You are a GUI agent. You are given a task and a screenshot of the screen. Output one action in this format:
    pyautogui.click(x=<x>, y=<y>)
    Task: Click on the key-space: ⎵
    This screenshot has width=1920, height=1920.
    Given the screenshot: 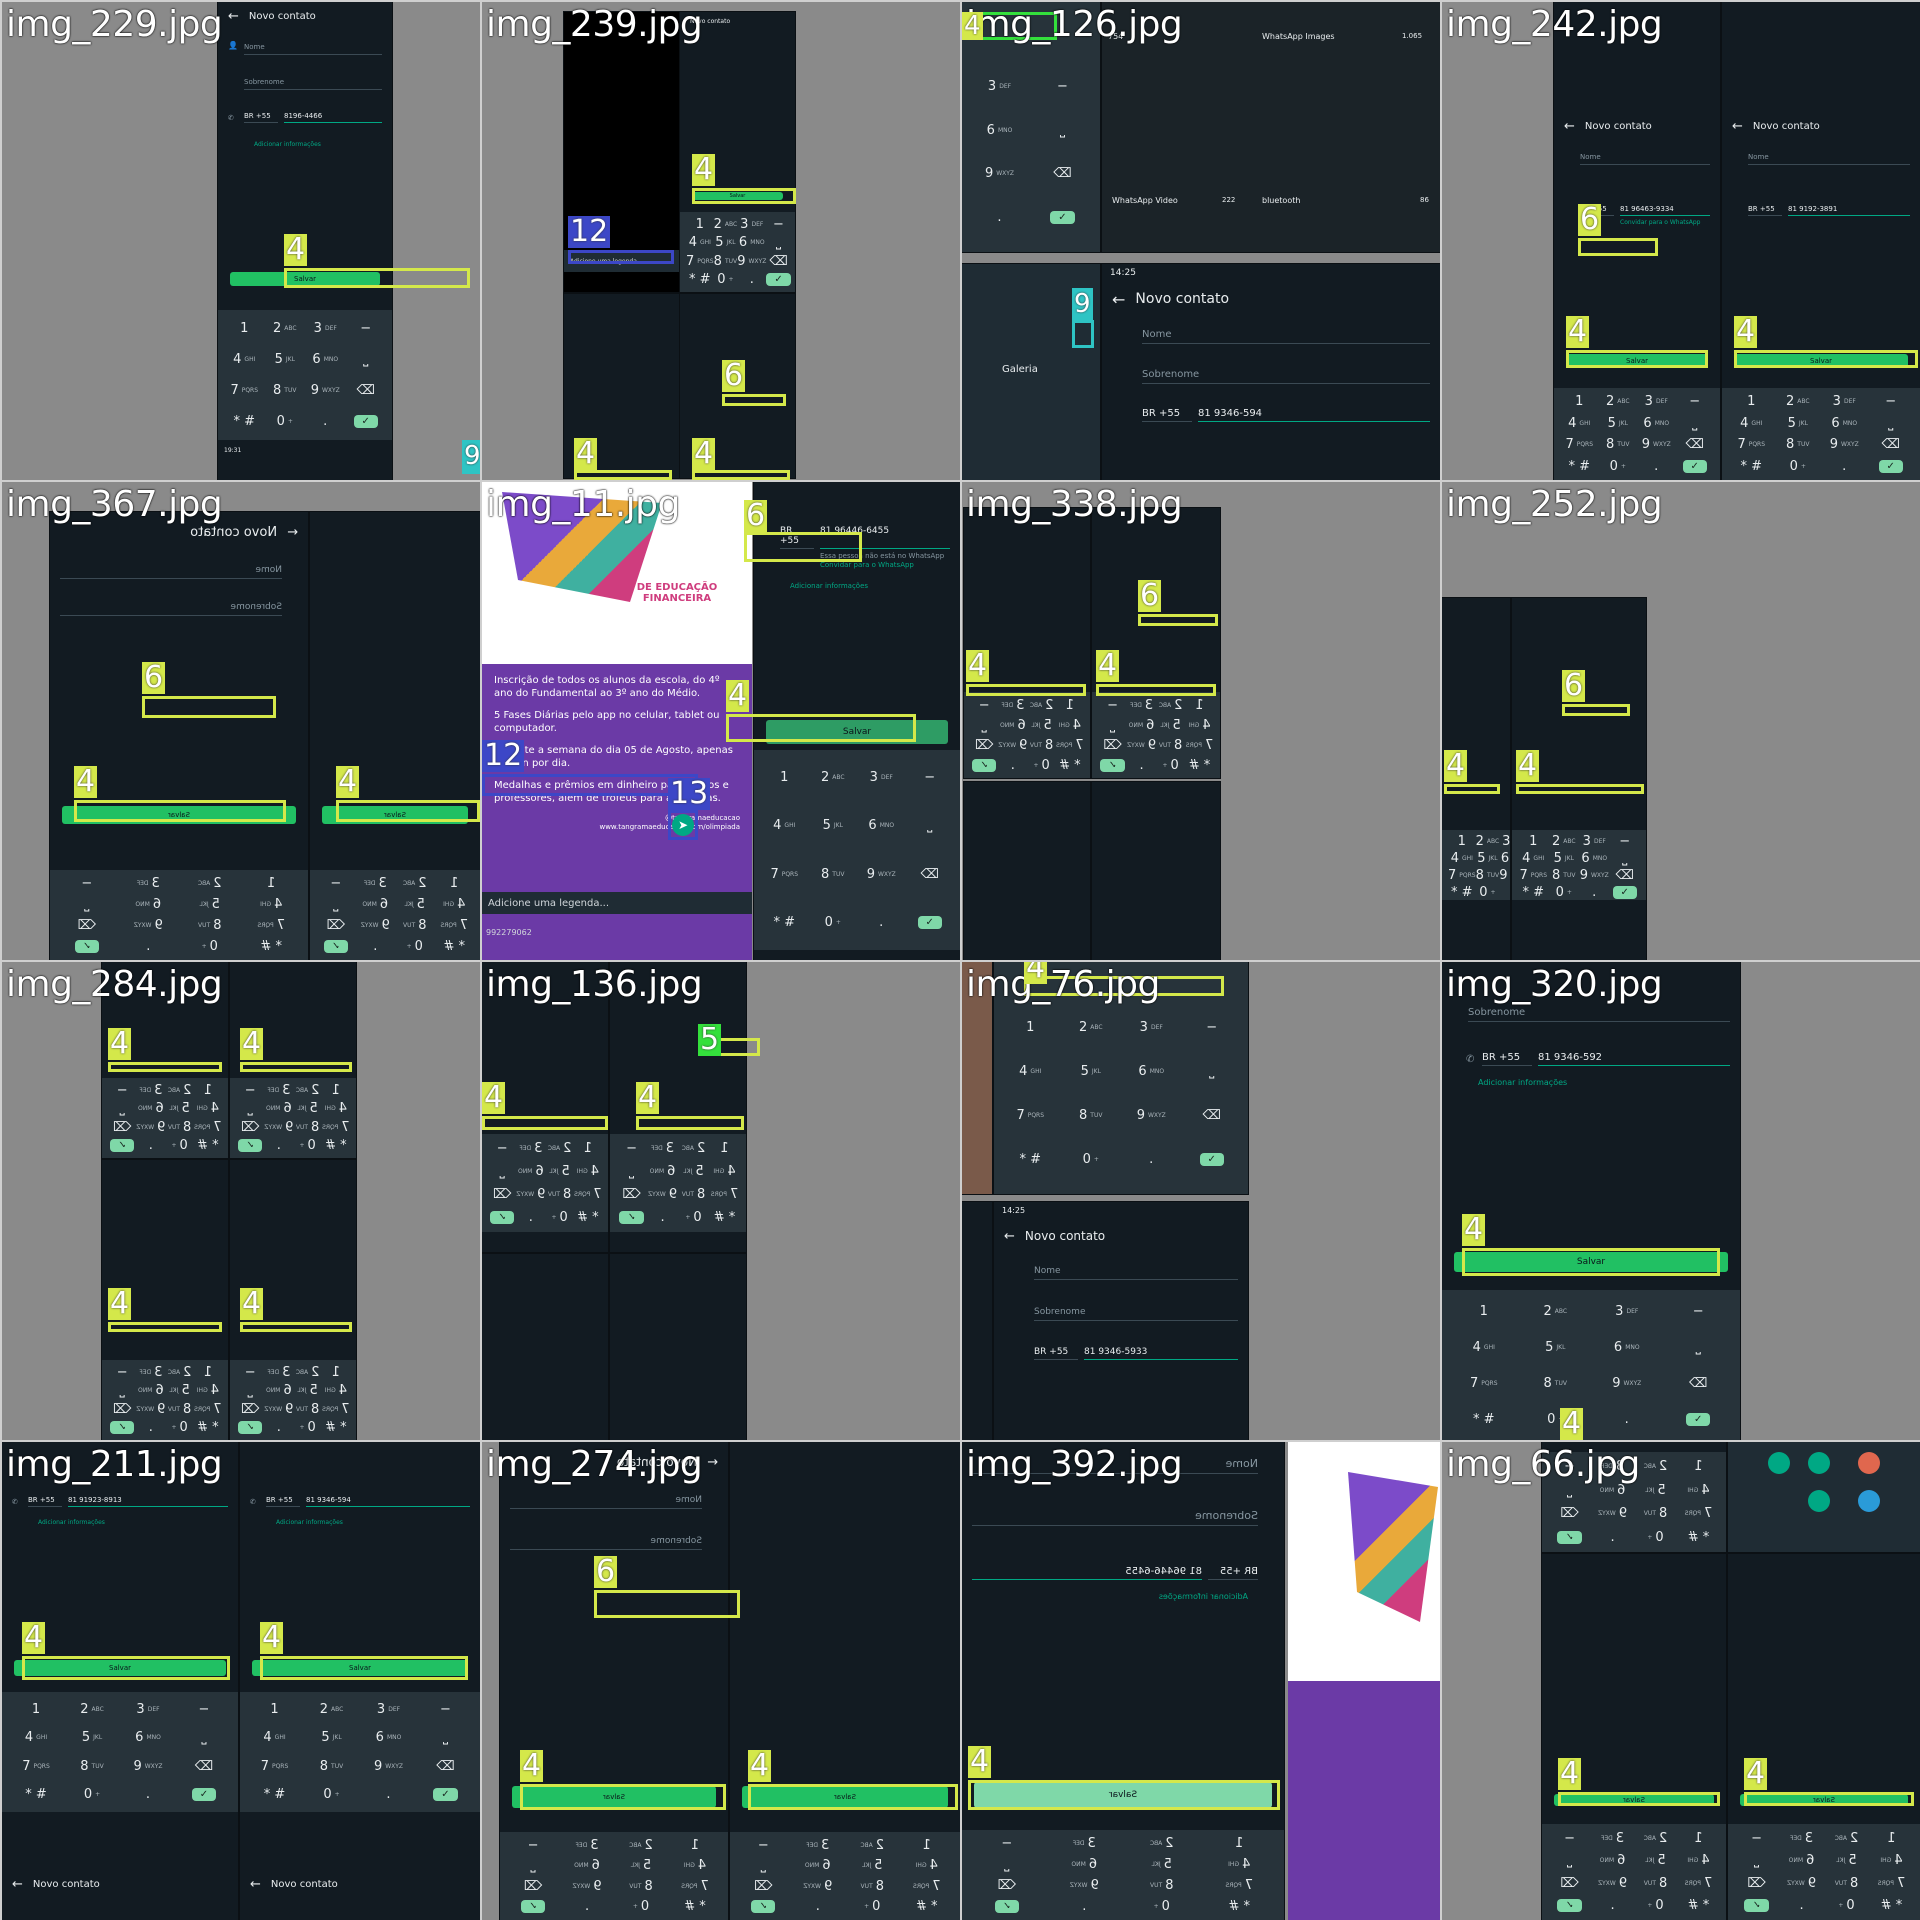 What is the action you would take?
    pyautogui.click(x=1062, y=131)
    